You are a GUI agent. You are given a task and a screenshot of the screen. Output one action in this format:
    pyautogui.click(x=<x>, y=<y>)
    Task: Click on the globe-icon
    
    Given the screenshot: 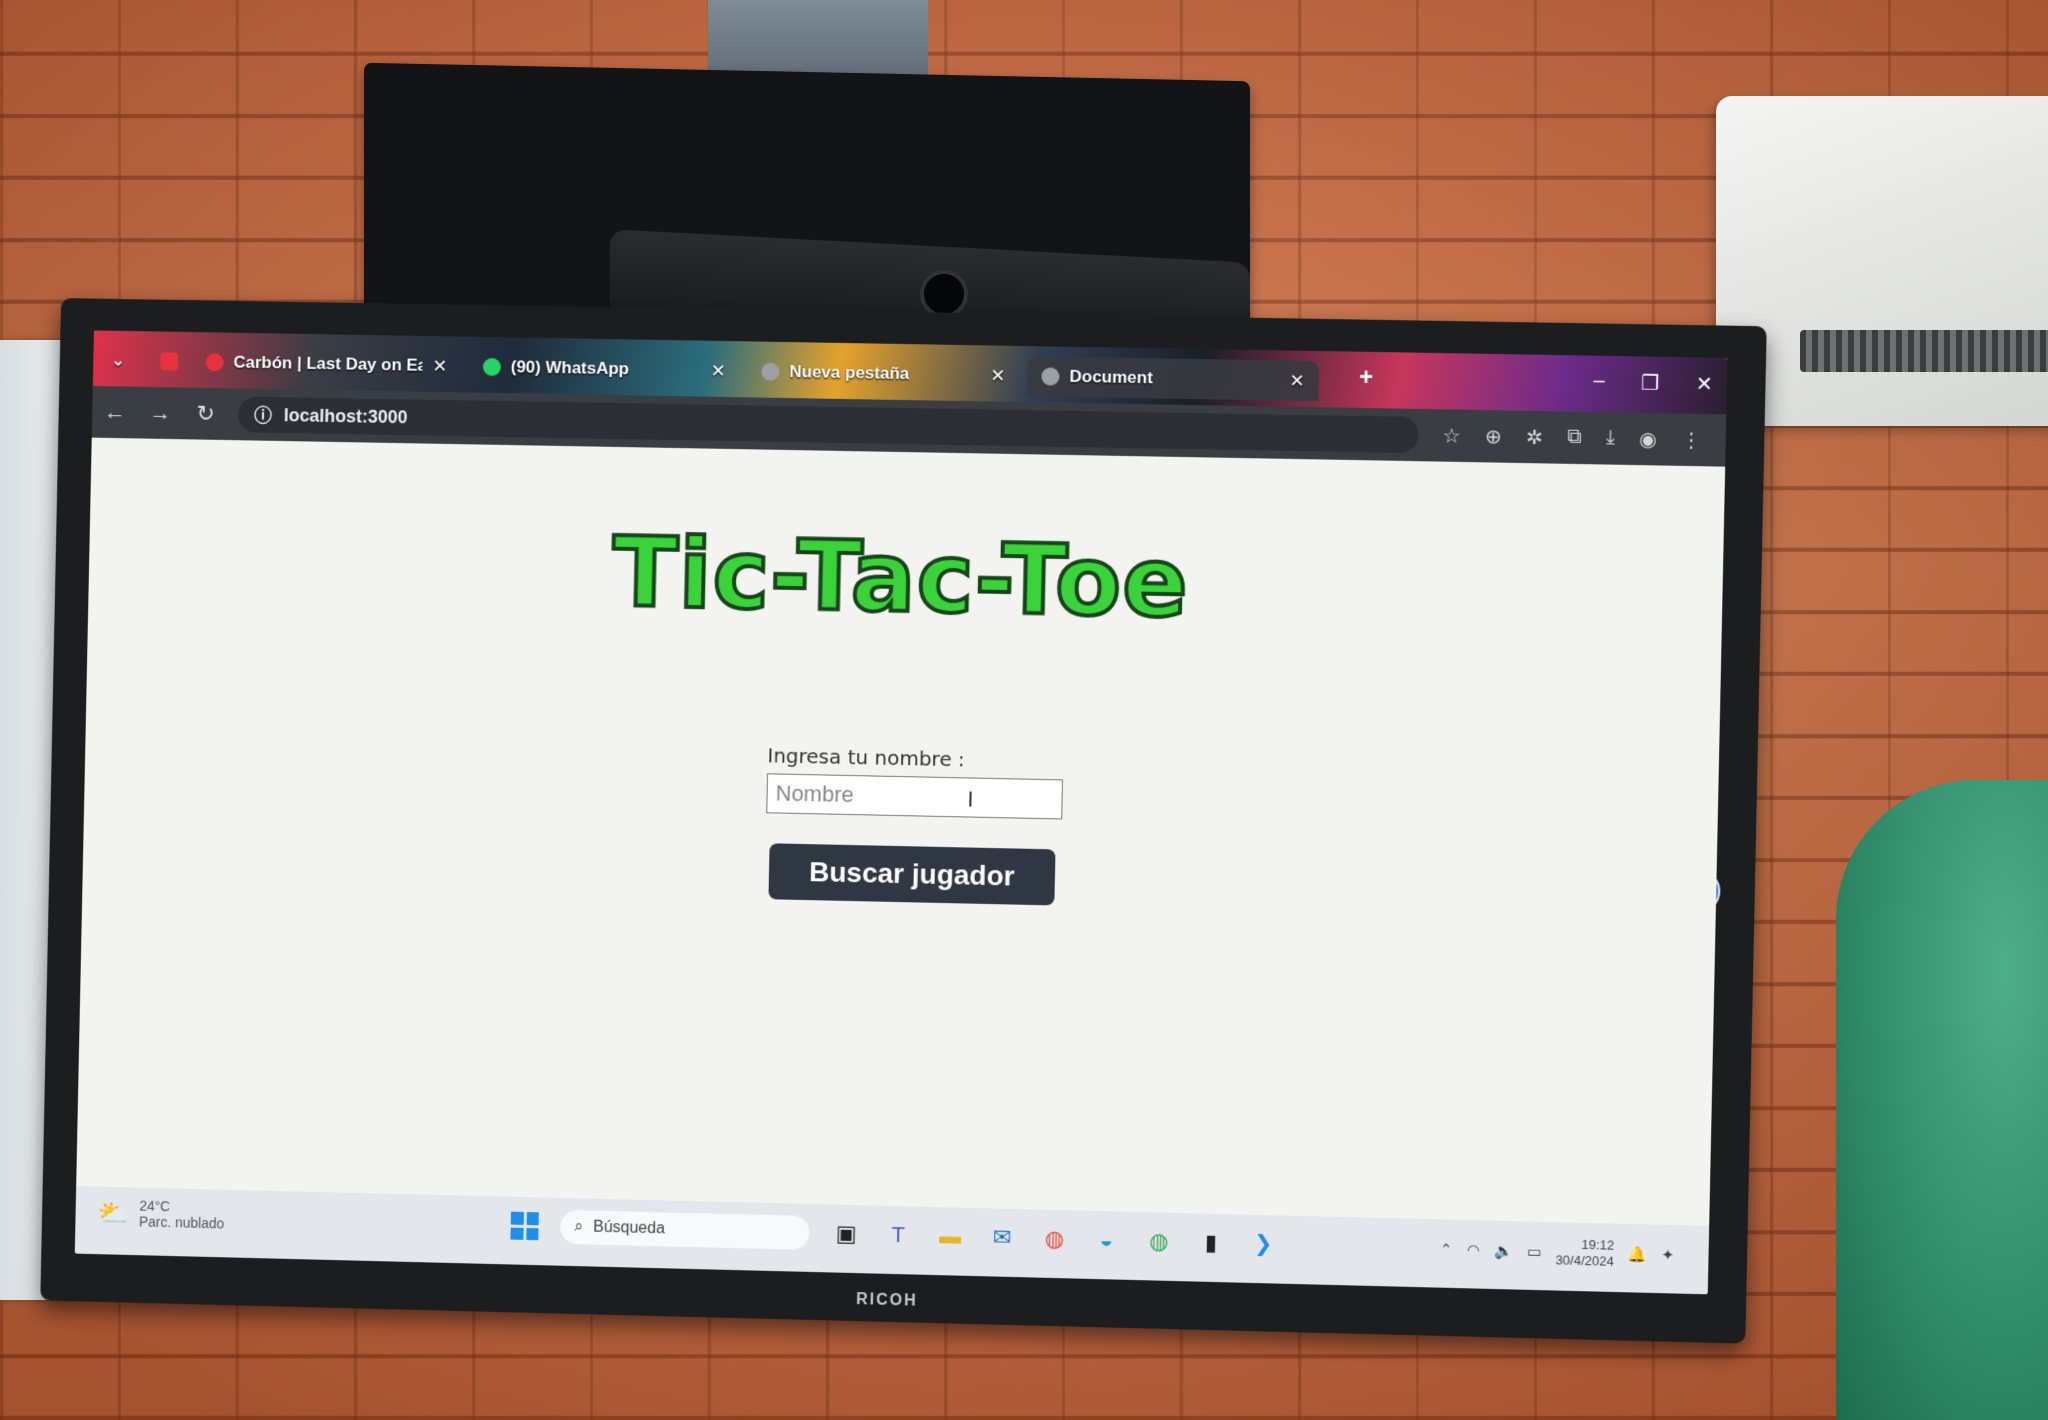 What is the action you would take?
    pyautogui.click(x=1050, y=376)
    